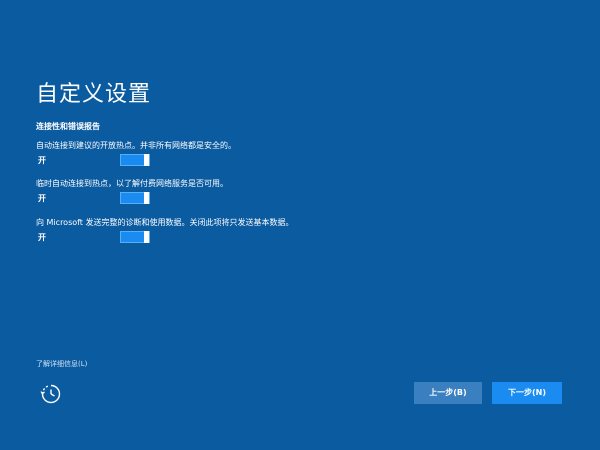 This screenshot has height=450, width=600. What do you see at coordinates (165, 222) in the screenshot?
I see `setting-description: 向 Microsoft 发送完整的诊断和使用数据。关闭此项将只发送基本数据。` at bounding box center [165, 222].